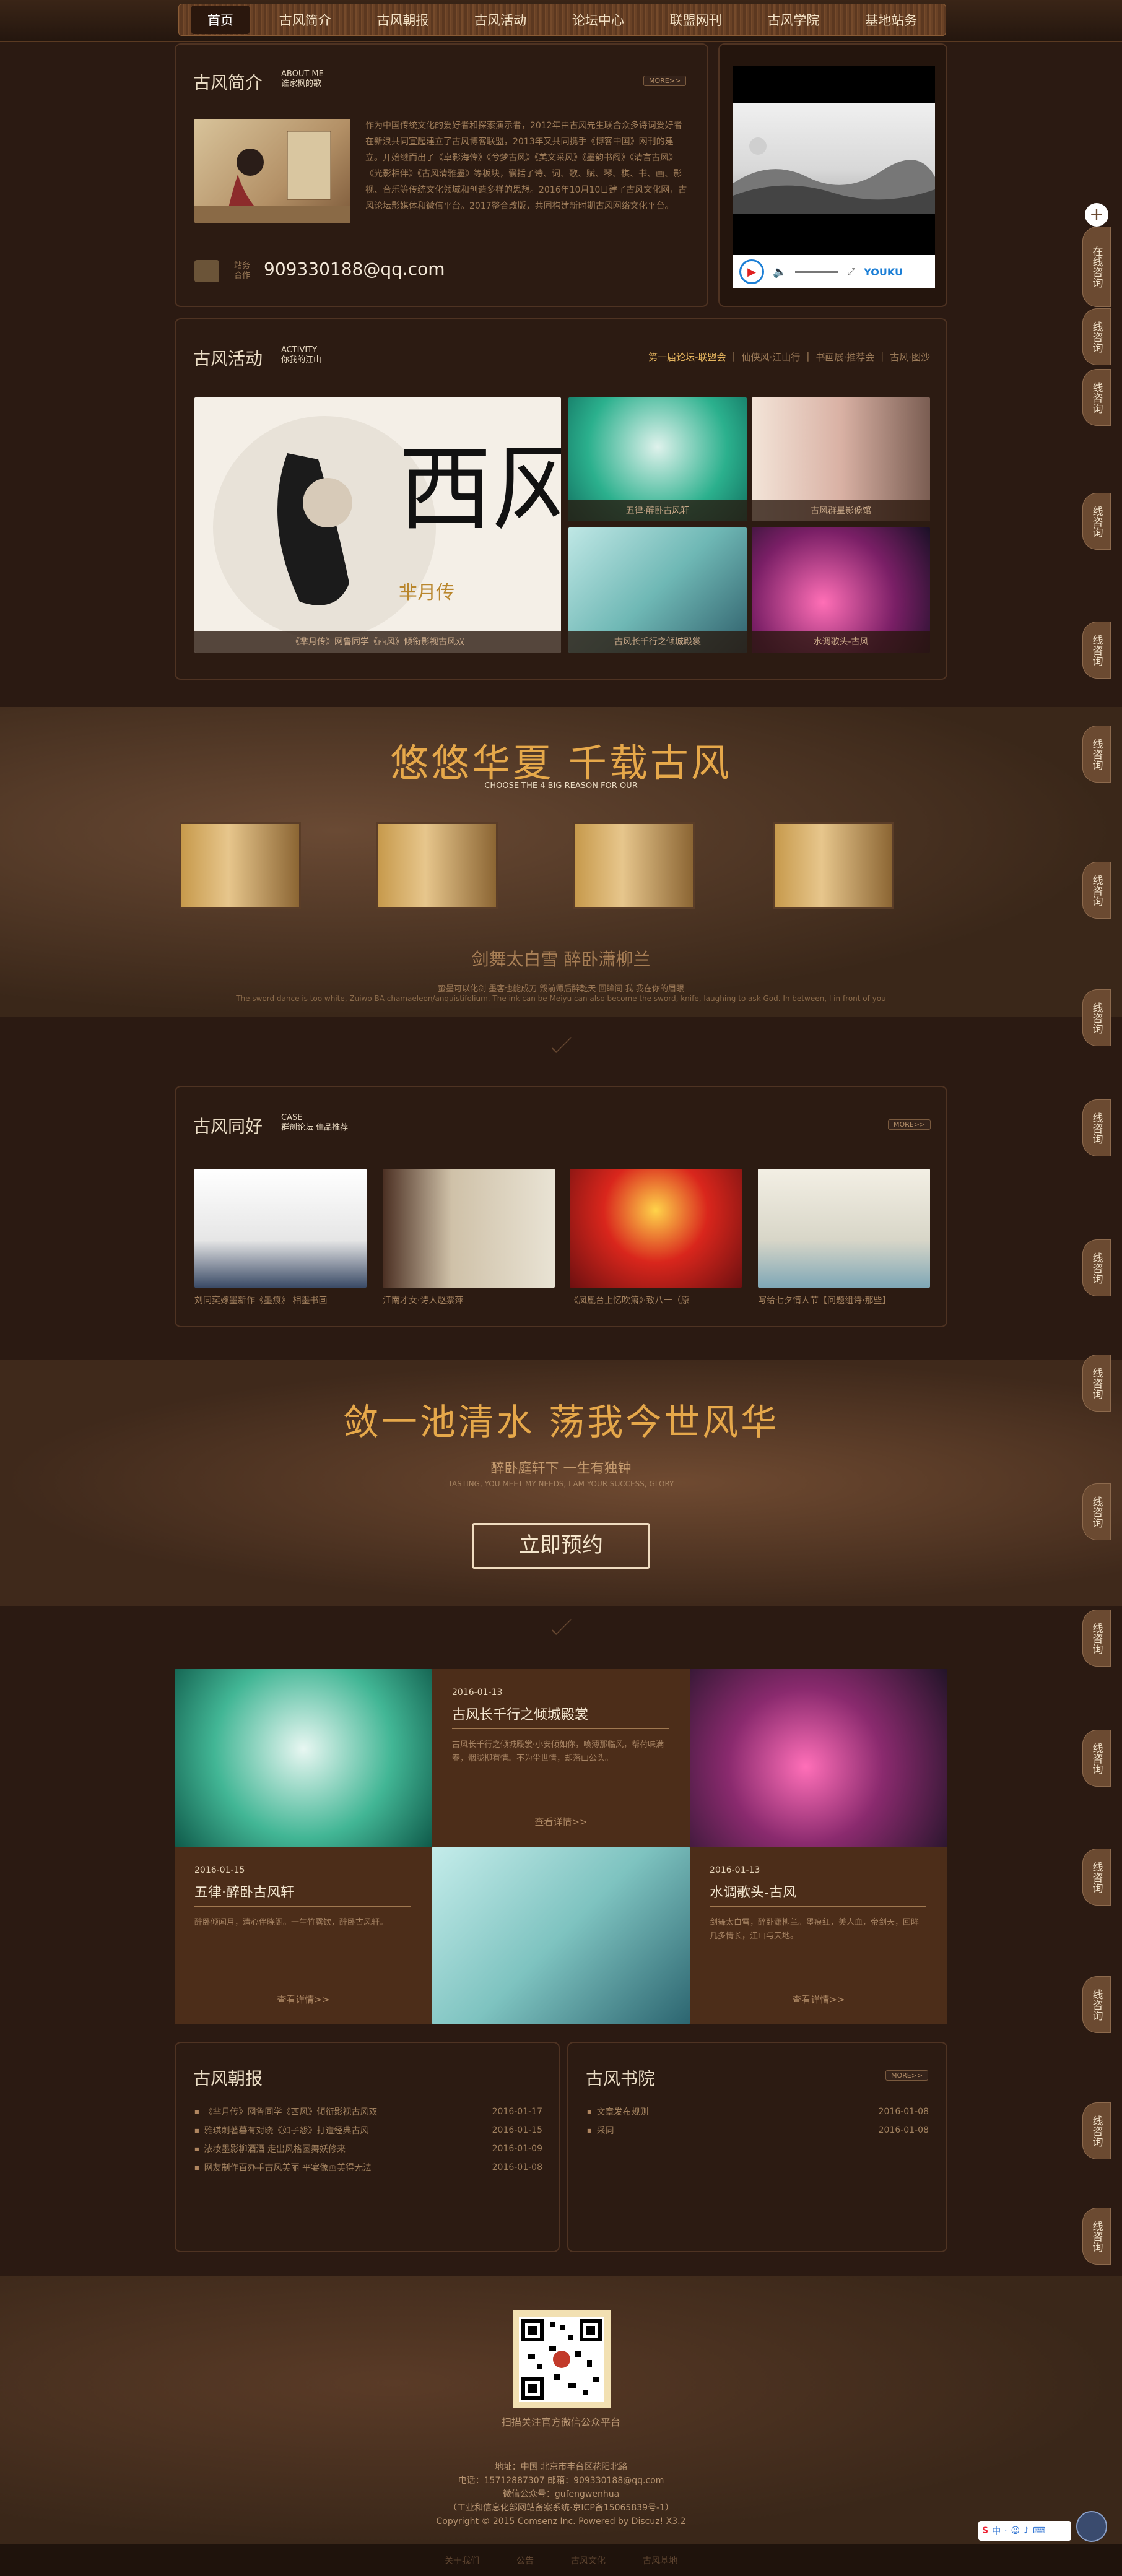  What do you see at coordinates (207, 271) in the screenshot?
I see `contact-icon` at bounding box center [207, 271].